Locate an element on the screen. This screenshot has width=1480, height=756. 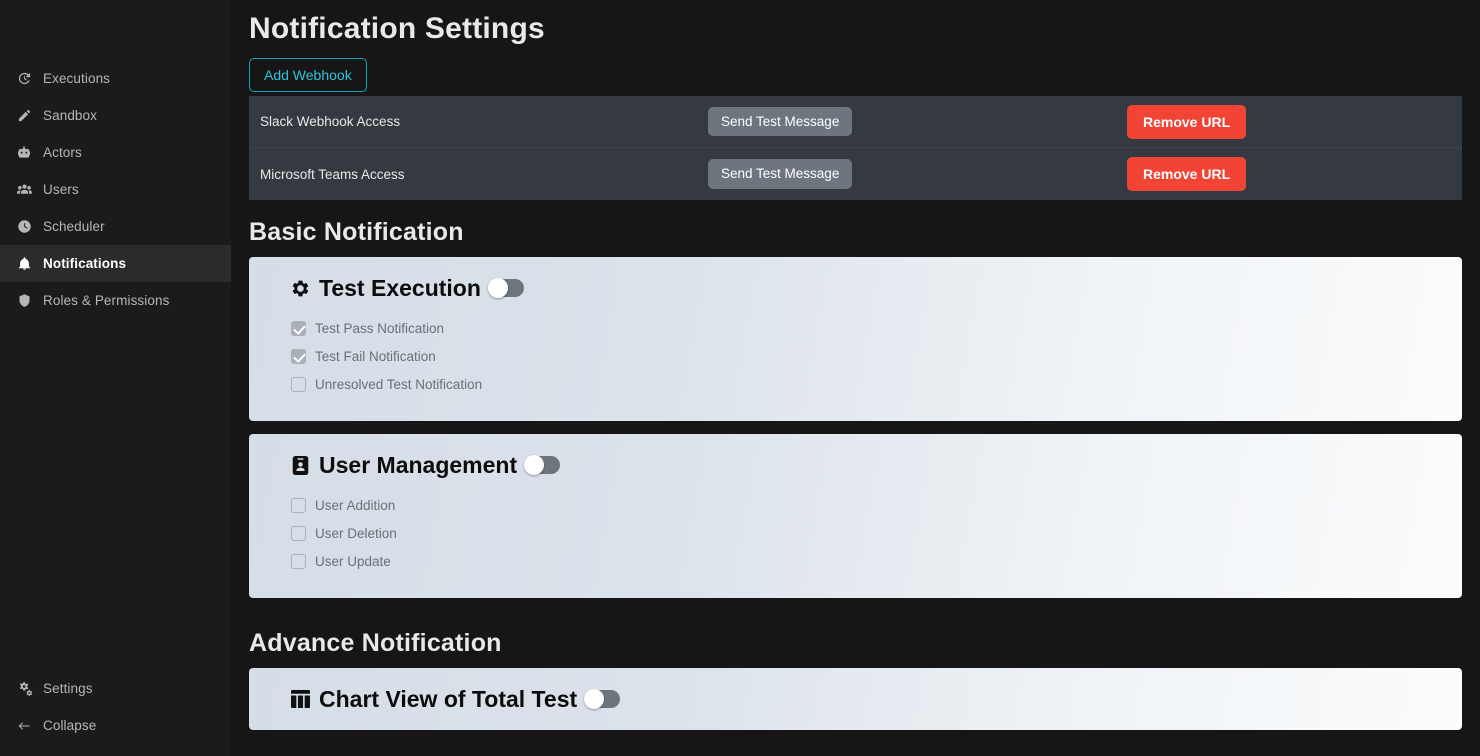
page-title: Notification Settings is located at coordinates (397, 28).